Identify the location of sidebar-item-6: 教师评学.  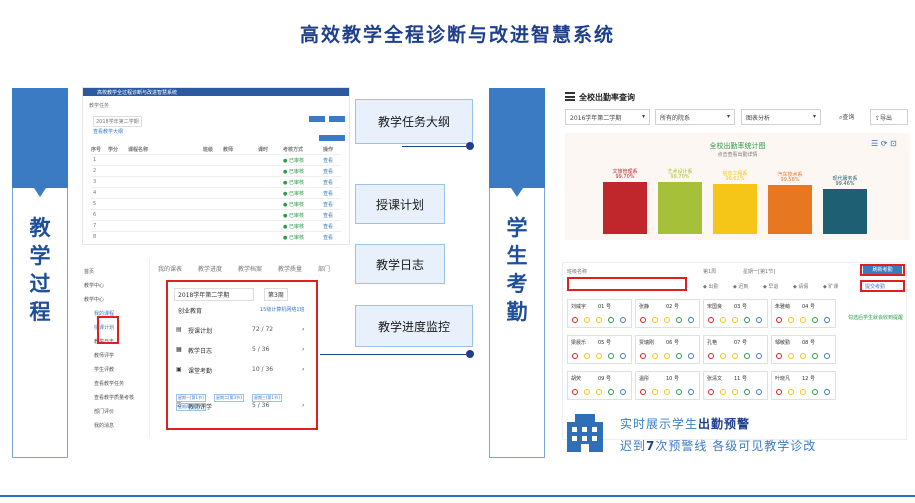
(104, 355).